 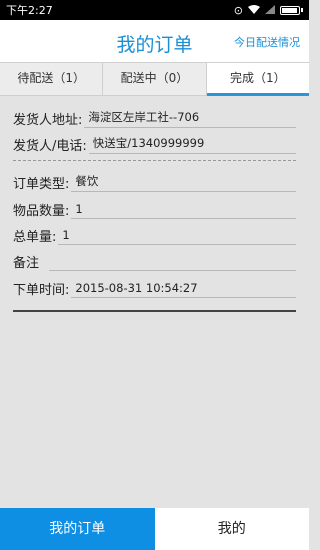 What do you see at coordinates (154, 259) in the screenshot?
I see `remark-row: 备注` at bounding box center [154, 259].